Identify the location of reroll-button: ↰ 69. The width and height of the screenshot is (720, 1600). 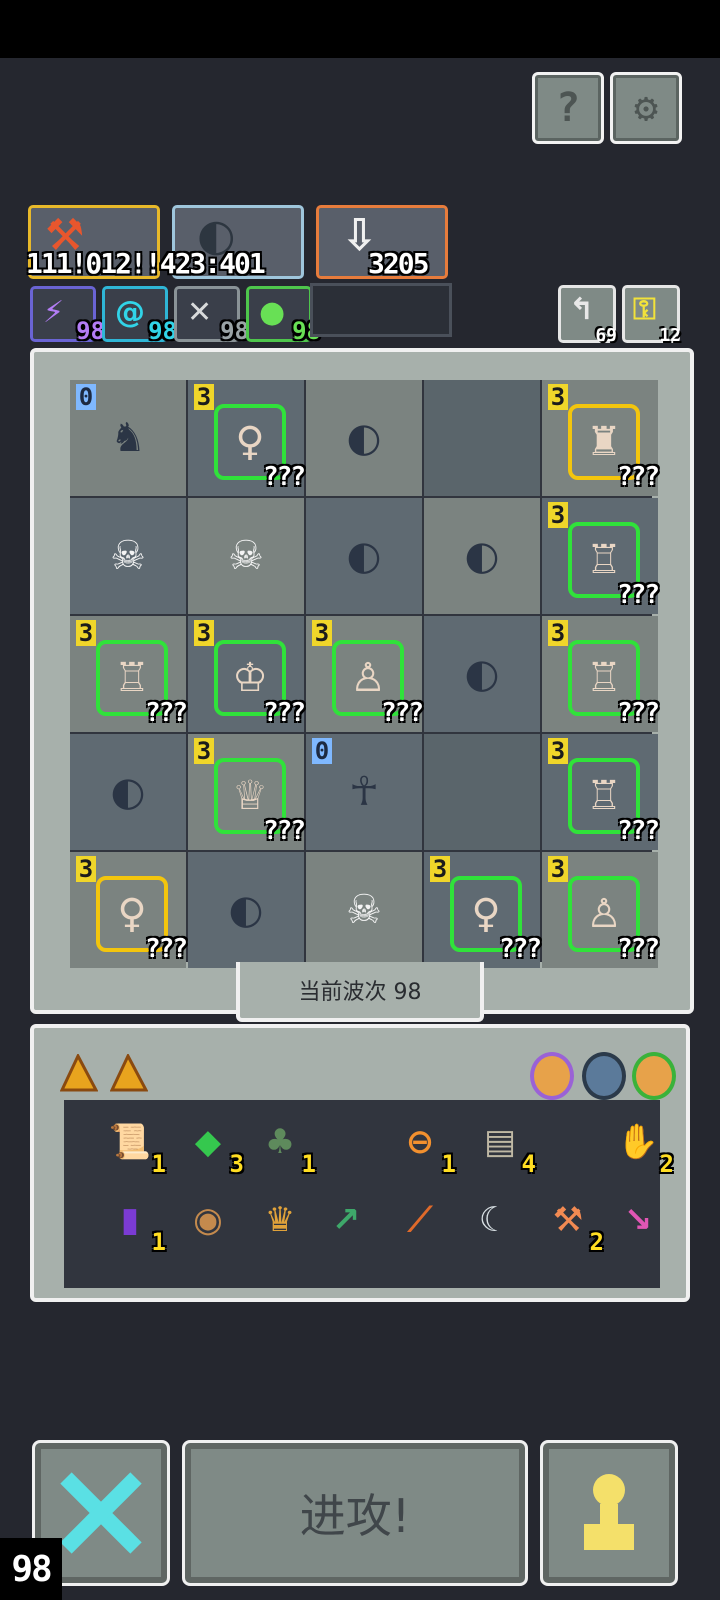
(587, 315).